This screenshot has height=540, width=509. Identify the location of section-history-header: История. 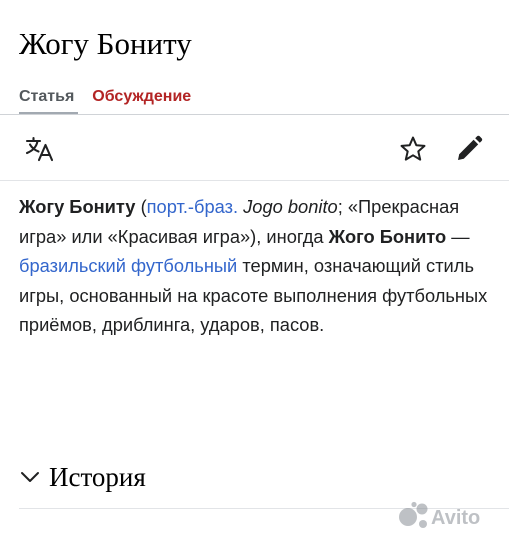
(82, 477).